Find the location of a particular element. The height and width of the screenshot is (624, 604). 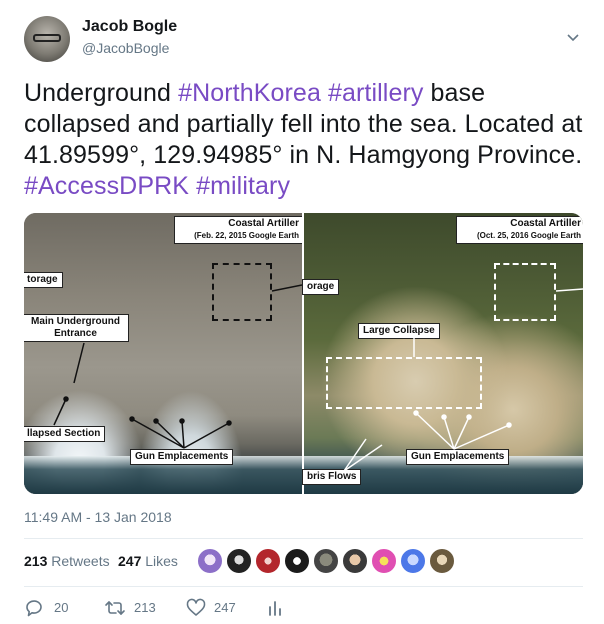

analytics-icon is located at coordinates (275, 608).